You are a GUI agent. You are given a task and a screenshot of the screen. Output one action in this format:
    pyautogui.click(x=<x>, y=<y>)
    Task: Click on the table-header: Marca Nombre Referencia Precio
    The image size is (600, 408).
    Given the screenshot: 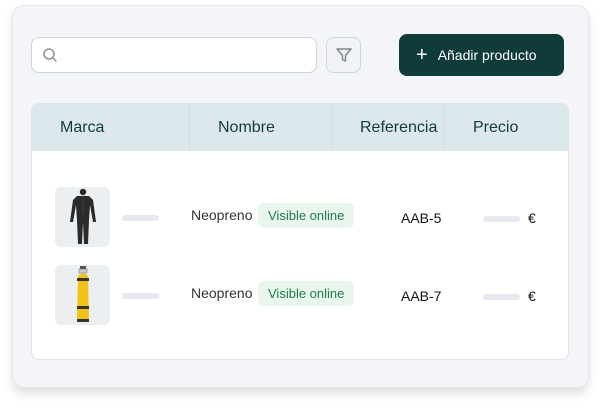 What is the action you would take?
    pyautogui.click(x=300, y=127)
    